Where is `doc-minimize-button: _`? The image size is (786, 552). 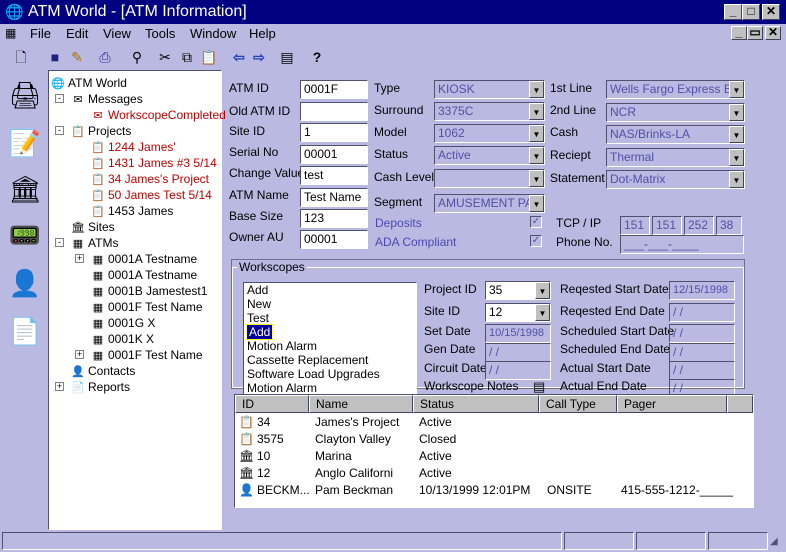
doc-minimize-button: _ is located at coordinates (739, 33).